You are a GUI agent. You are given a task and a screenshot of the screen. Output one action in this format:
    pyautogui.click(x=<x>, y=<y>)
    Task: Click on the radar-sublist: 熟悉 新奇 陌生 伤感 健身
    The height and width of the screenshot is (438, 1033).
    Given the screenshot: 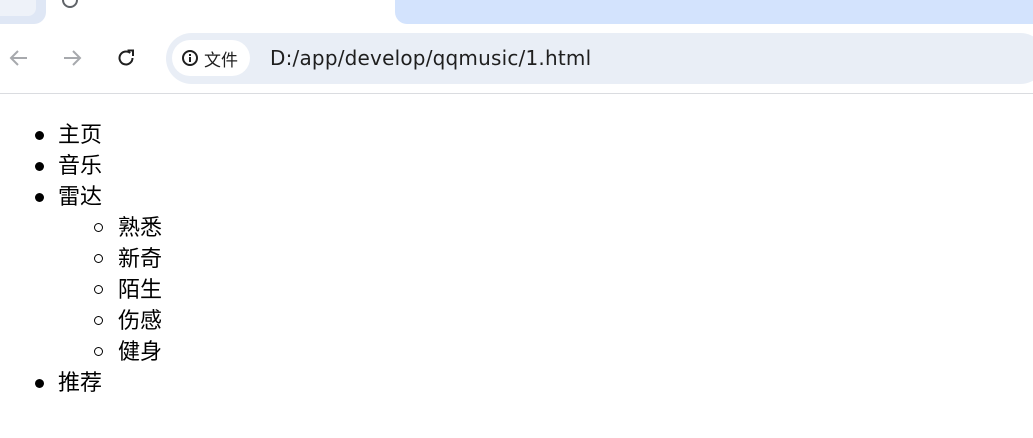 What is the action you would take?
    pyautogui.click(x=128, y=290)
    